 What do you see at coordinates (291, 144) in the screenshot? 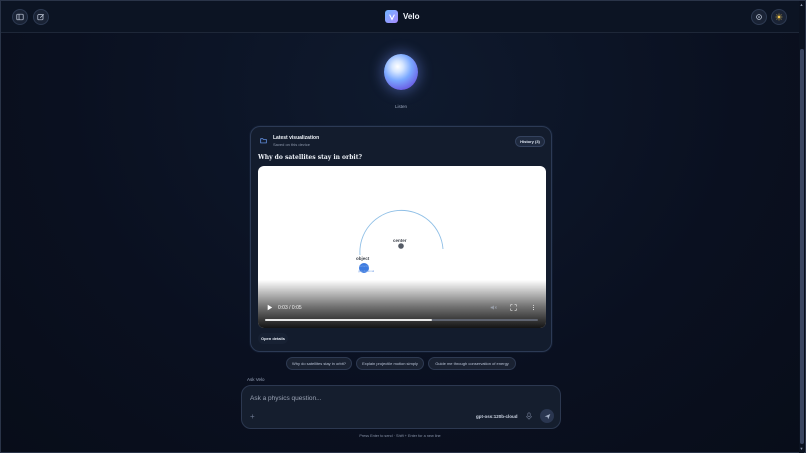
I see `card-subtitle: Saved on this device` at bounding box center [291, 144].